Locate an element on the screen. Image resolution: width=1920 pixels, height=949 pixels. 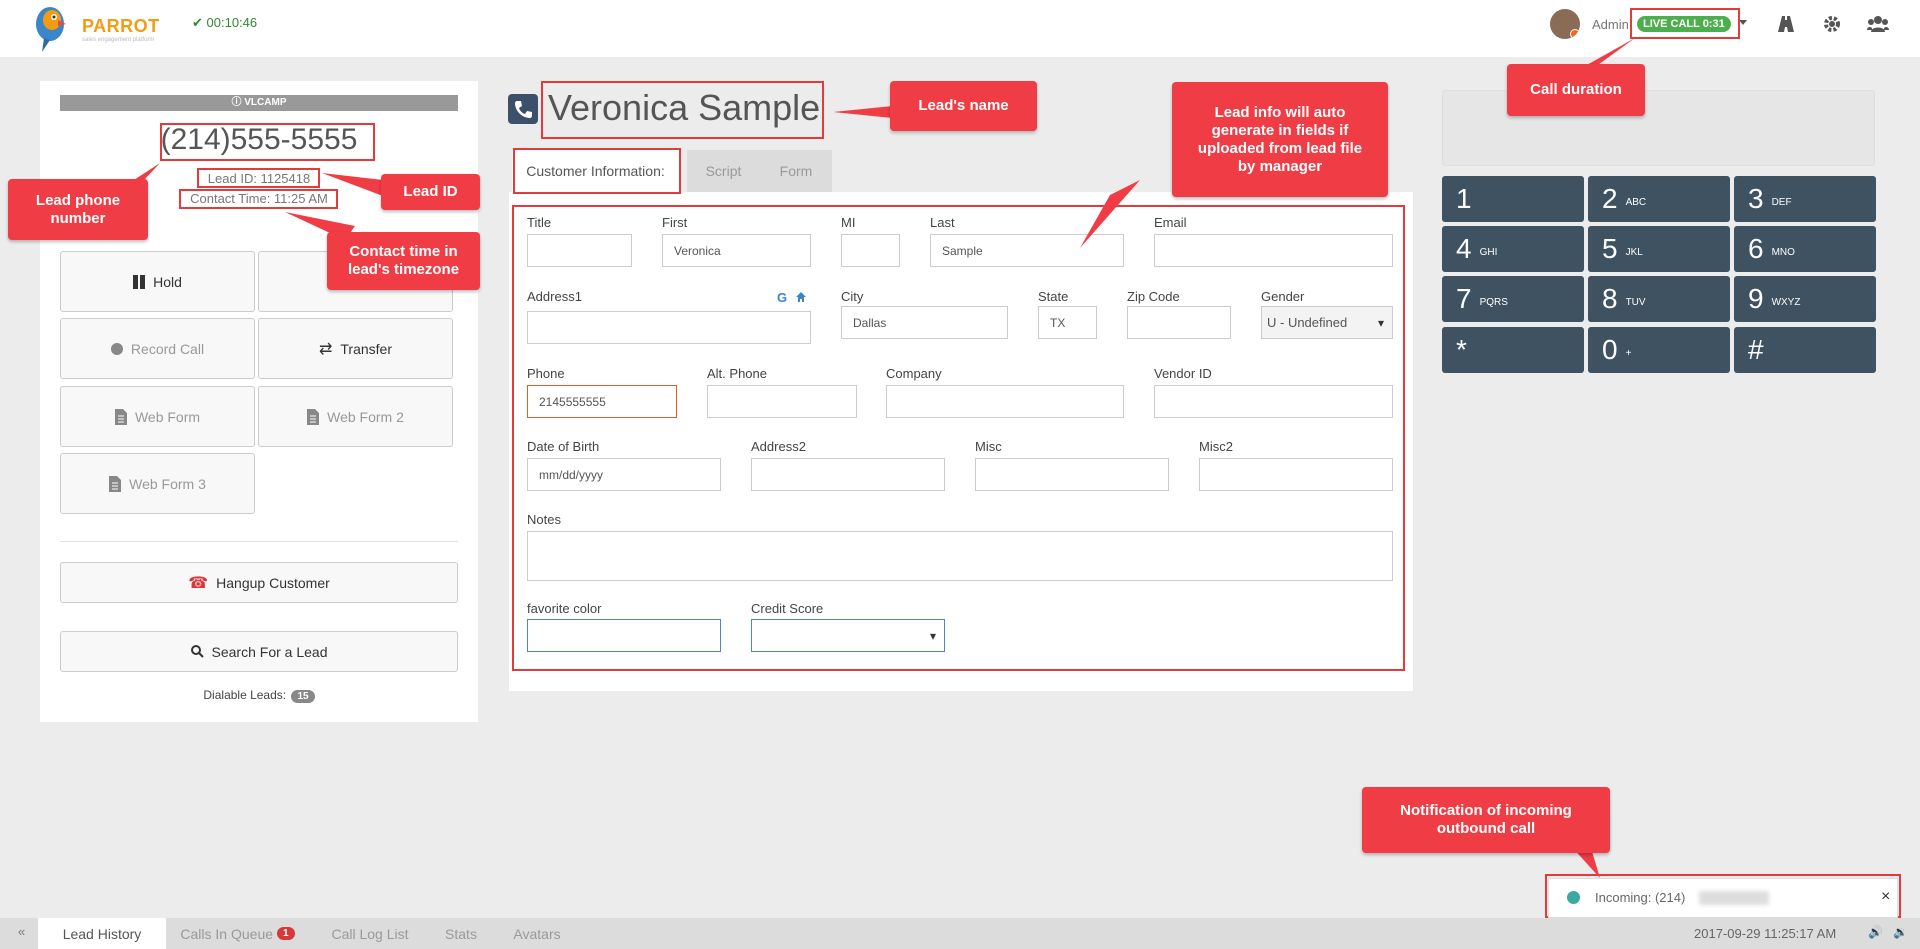
callout-notification: Notification of incoming outbound call is located at coordinates (1486, 820).